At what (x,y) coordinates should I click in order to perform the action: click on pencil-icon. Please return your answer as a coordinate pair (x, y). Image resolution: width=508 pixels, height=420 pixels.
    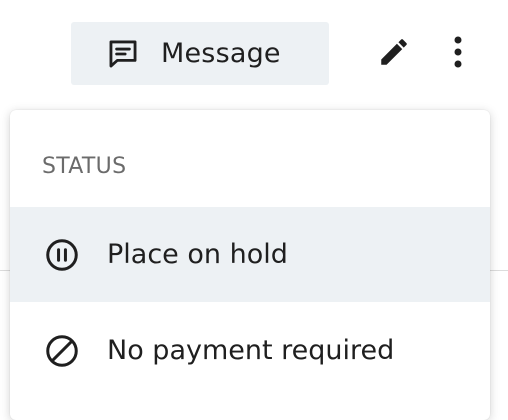
    Looking at the image, I should click on (394, 54).